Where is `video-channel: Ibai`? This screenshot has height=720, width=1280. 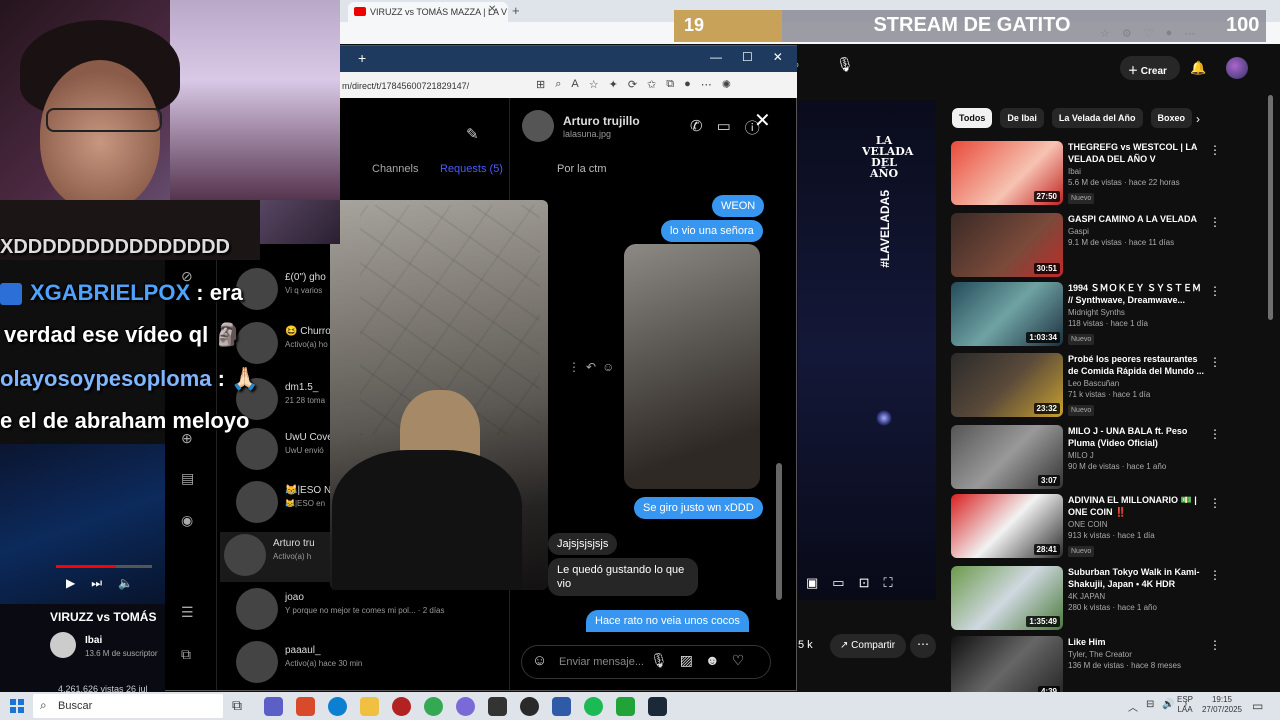 video-channel: Ibai is located at coordinates (1138, 171).